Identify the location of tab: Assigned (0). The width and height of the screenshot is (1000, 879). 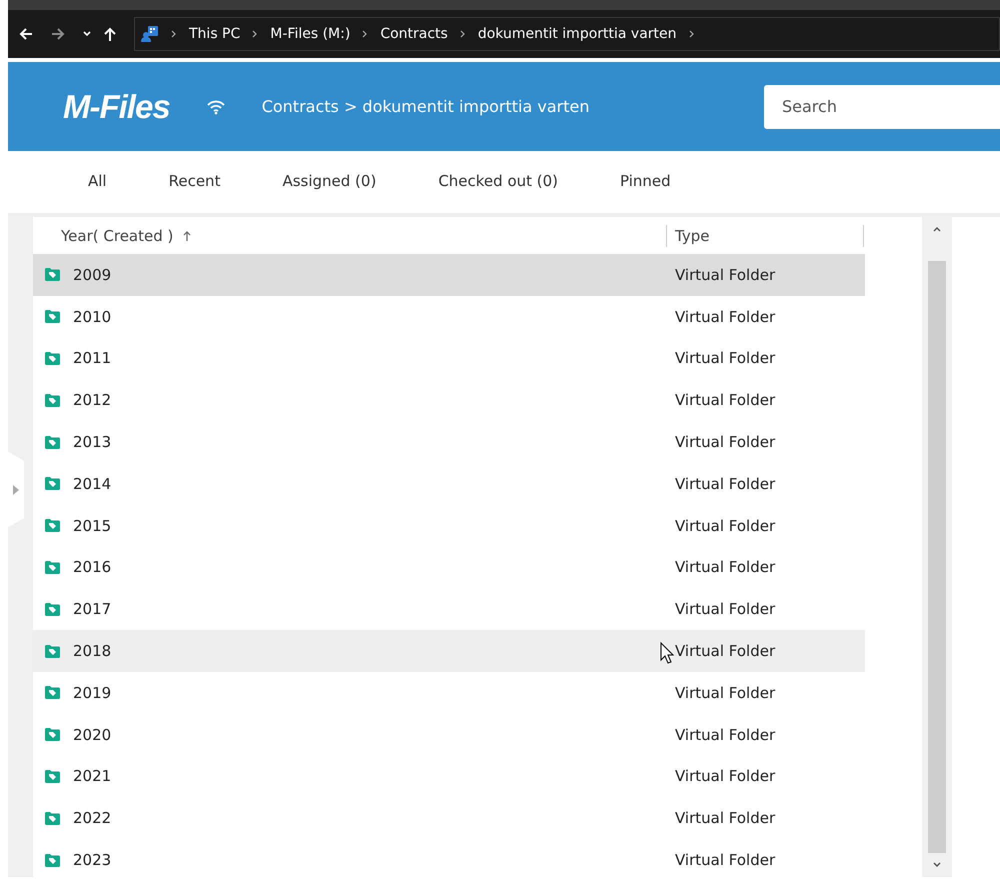
(329, 182).